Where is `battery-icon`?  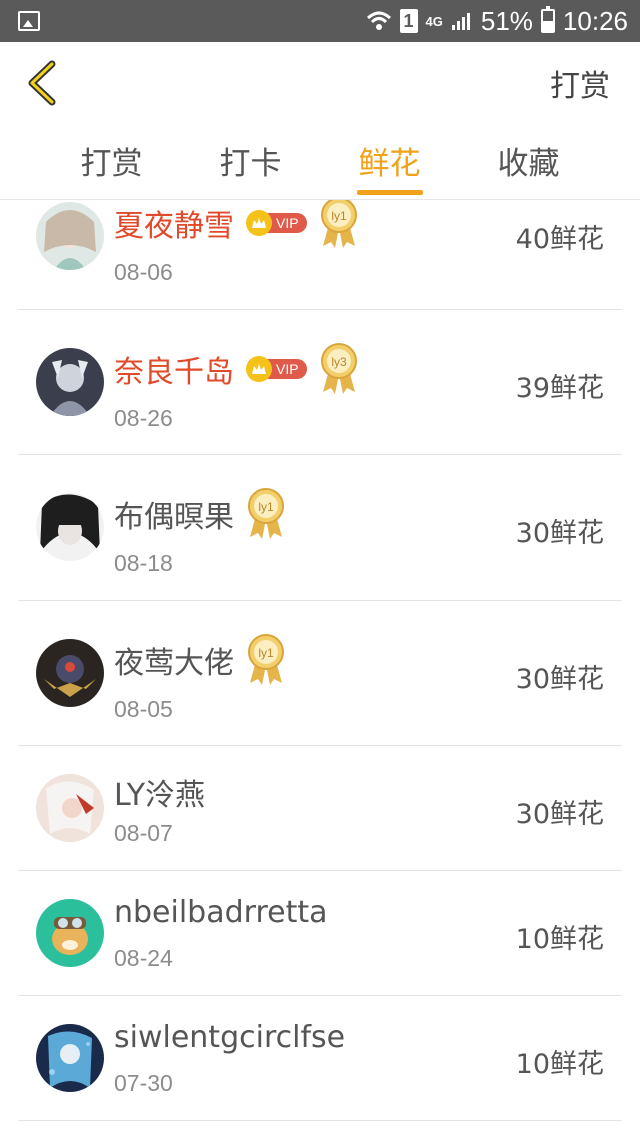
battery-icon is located at coordinates (547, 19).